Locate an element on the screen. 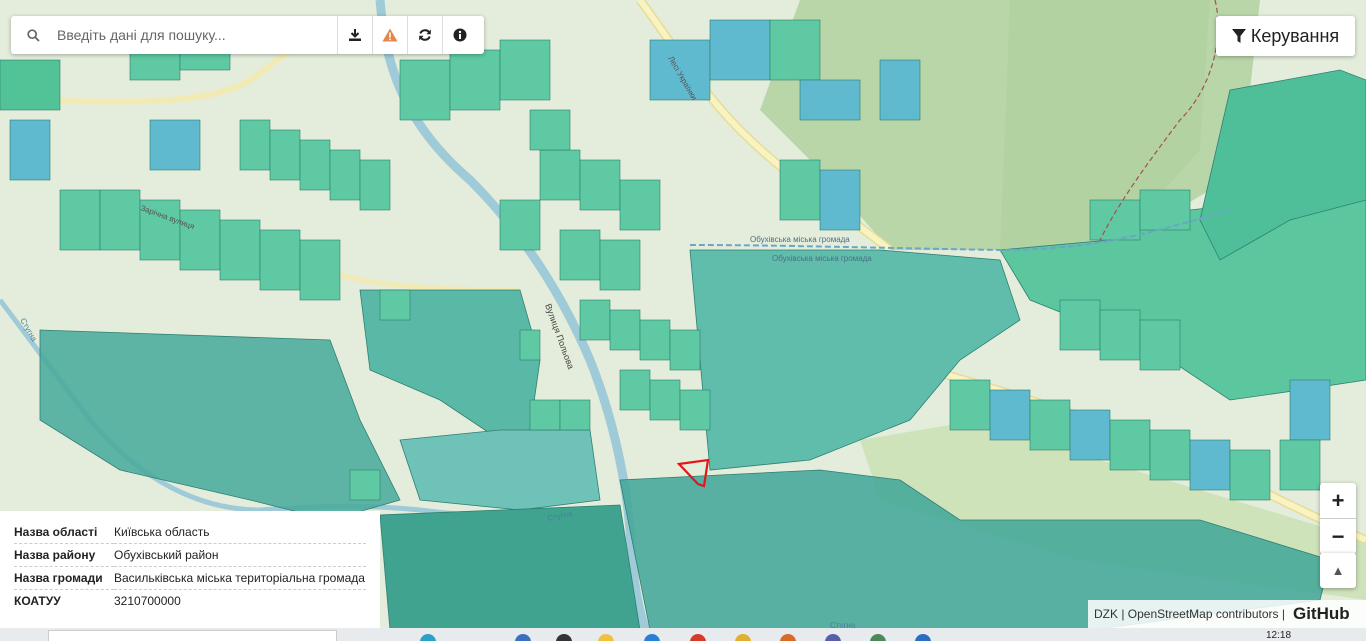 The image size is (1366, 641). download-icon is located at coordinates (355, 35).